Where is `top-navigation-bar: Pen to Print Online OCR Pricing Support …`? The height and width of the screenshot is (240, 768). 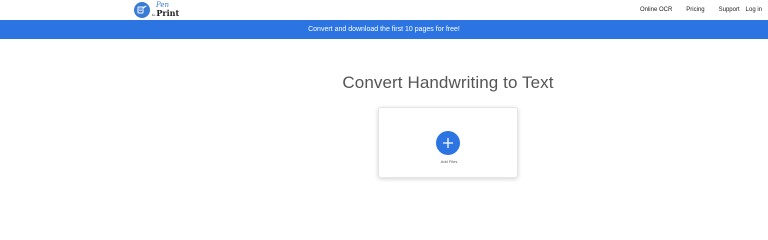
top-navigation-bar: Pen to Print Online OCR Pricing Support … is located at coordinates (384, 10).